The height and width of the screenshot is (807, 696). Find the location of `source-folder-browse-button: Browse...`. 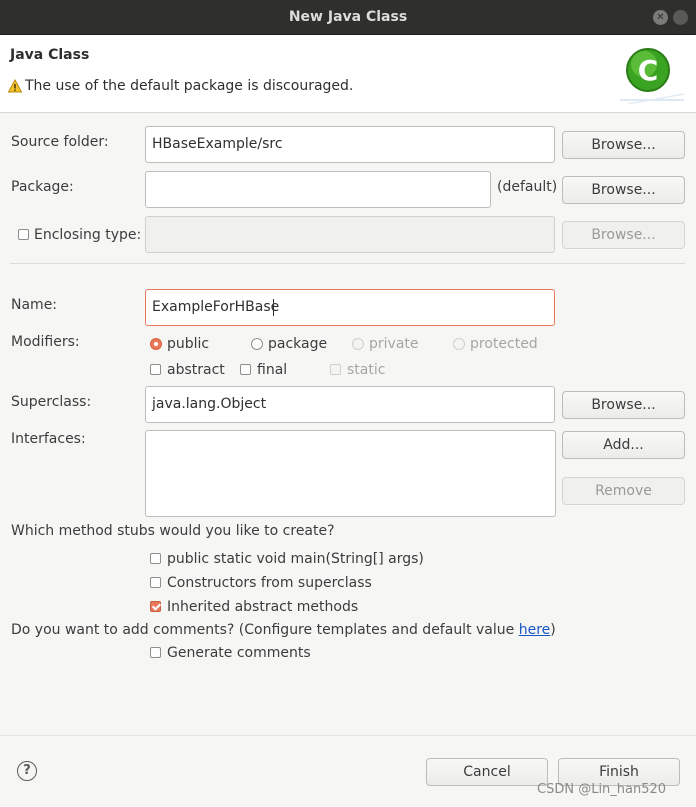

source-folder-browse-button: Browse... is located at coordinates (623, 145).